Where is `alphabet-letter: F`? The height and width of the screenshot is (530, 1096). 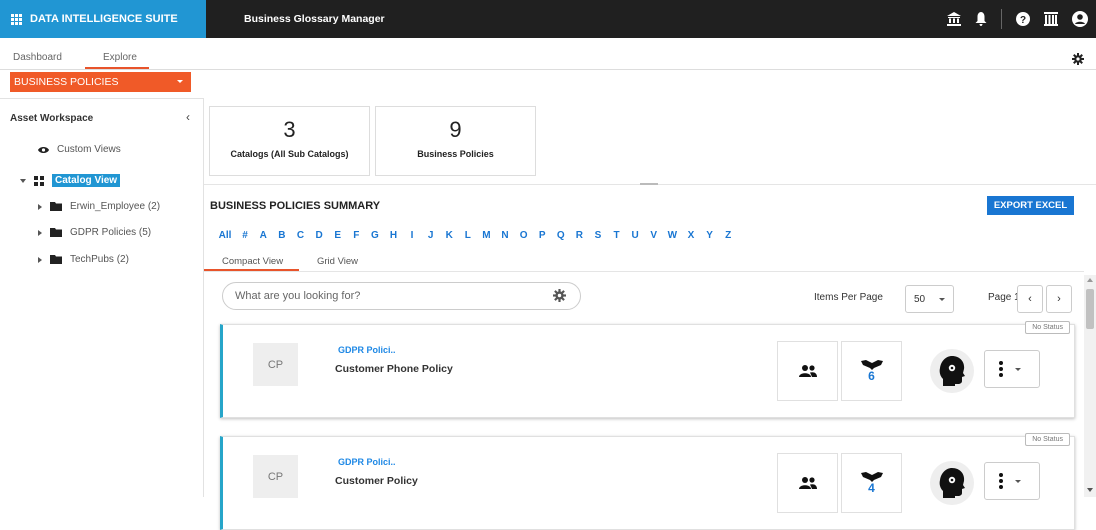 alphabet-letter: F is located at coordinates (356, 235).